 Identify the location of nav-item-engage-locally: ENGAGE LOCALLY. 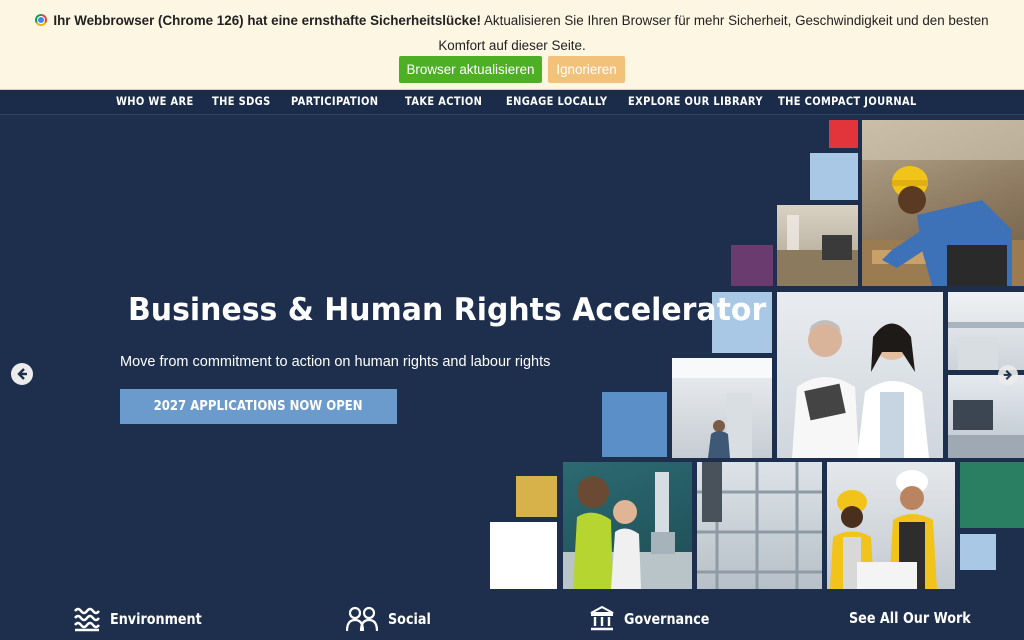
(556, 101).